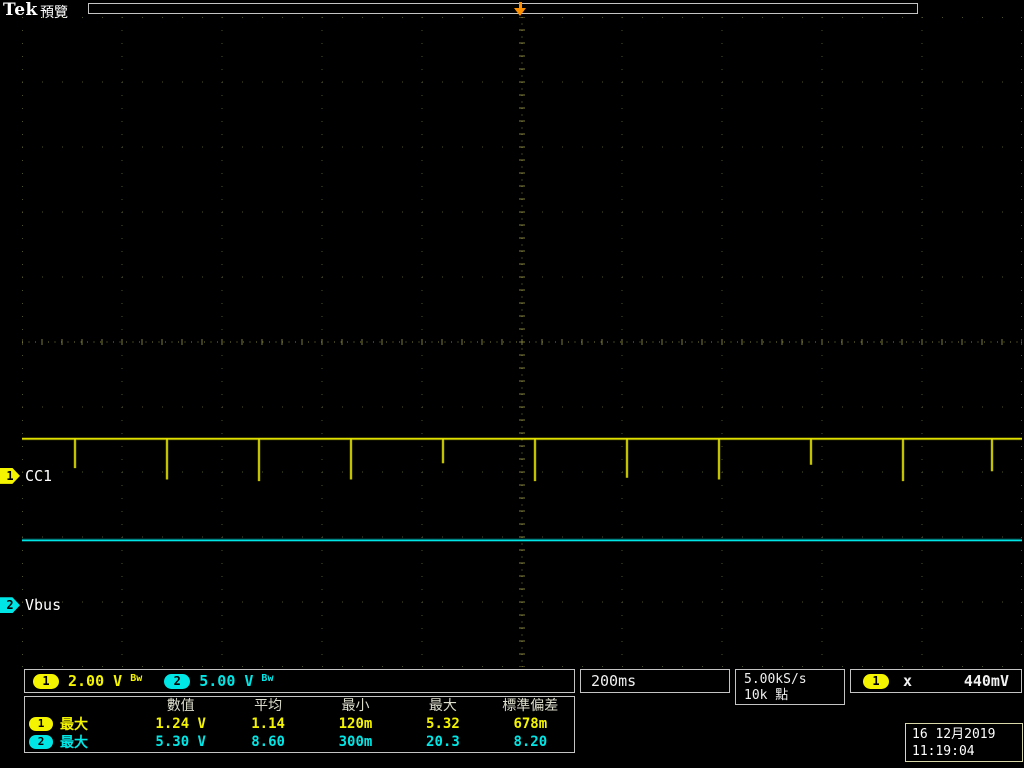  Describe the element at coordinates (136, 678) in the screenshot. I see `ch1-bandwidth-limit-icon: Bw` at that location.